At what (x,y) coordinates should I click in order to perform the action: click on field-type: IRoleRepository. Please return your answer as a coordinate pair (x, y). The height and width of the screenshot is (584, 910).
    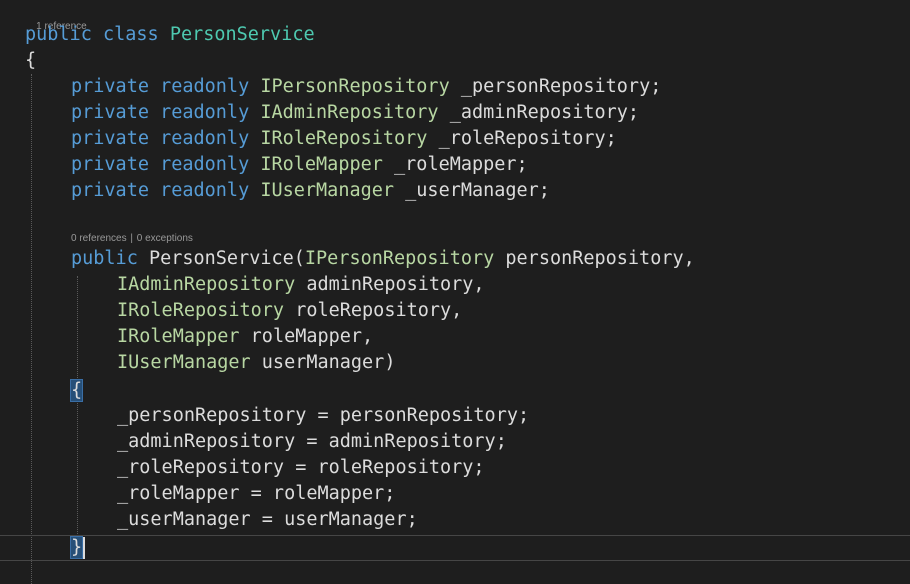
    Looking at the image, I should click on (344, 138).